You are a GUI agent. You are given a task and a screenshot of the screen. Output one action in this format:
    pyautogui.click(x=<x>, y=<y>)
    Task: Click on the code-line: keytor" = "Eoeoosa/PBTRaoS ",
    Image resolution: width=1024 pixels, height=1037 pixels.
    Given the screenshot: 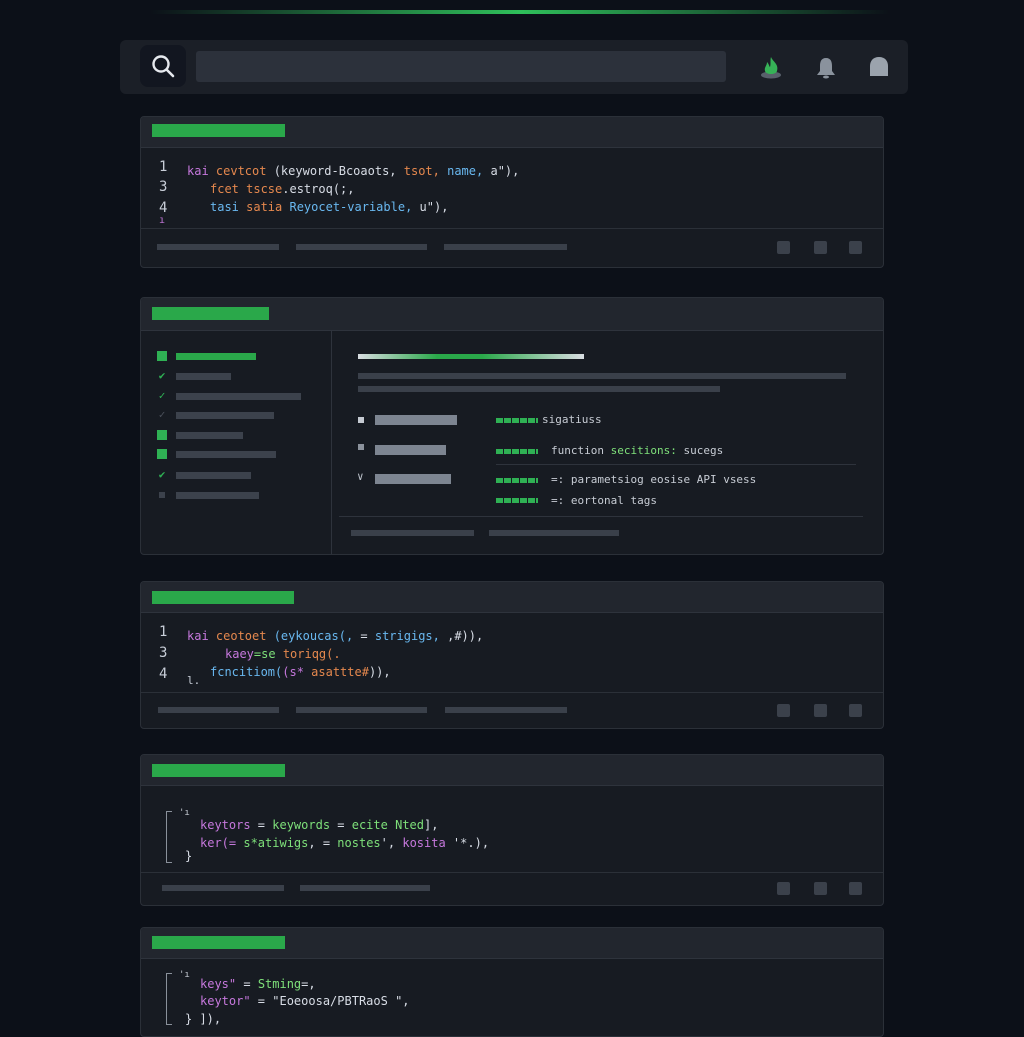 What is the action you would take?
    pyautogui.click(x=305, y=1001)
    